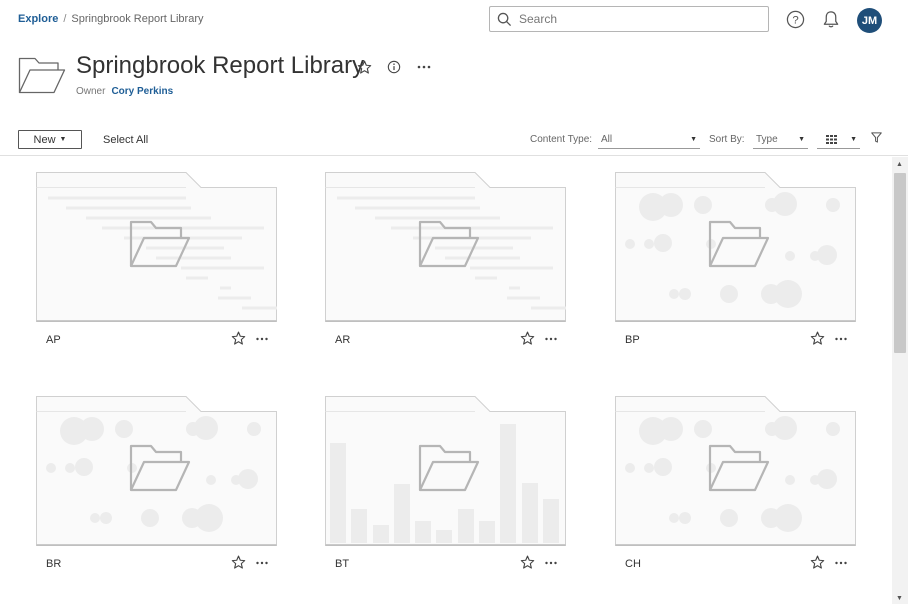 This screenshot has height=604, width=908. What do you see at coordinates (727, 139) in the screenshot?
I see `sort-by-label: Sort By:` at bounding box center [727, 139].